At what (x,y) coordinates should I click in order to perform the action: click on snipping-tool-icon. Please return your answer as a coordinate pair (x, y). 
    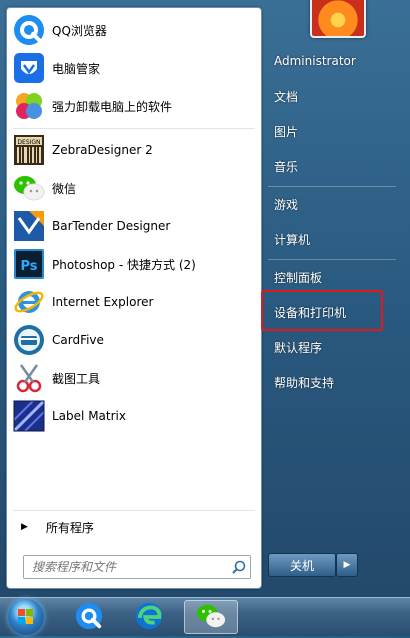
    Looking at the image, I should click on (29, 378).